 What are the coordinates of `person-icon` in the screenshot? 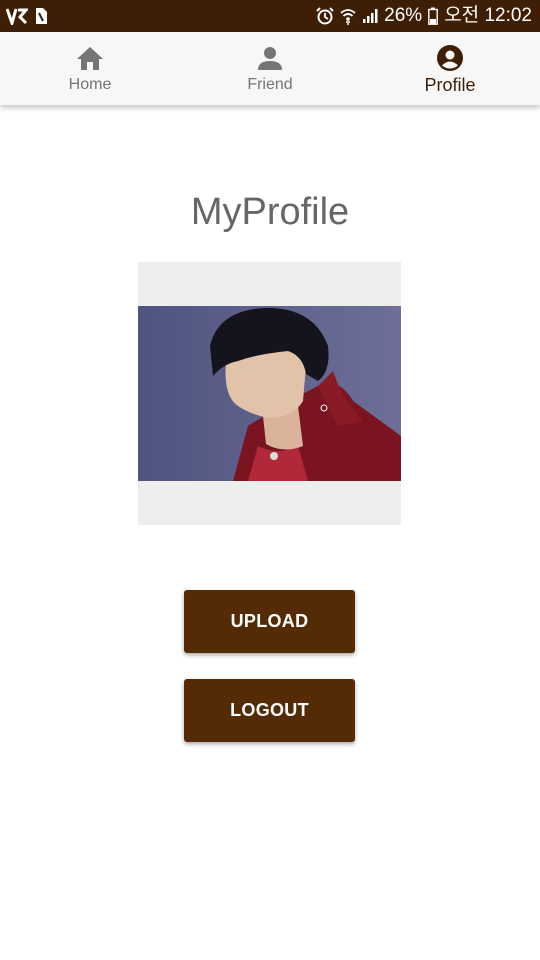 It's located at (270, 58).